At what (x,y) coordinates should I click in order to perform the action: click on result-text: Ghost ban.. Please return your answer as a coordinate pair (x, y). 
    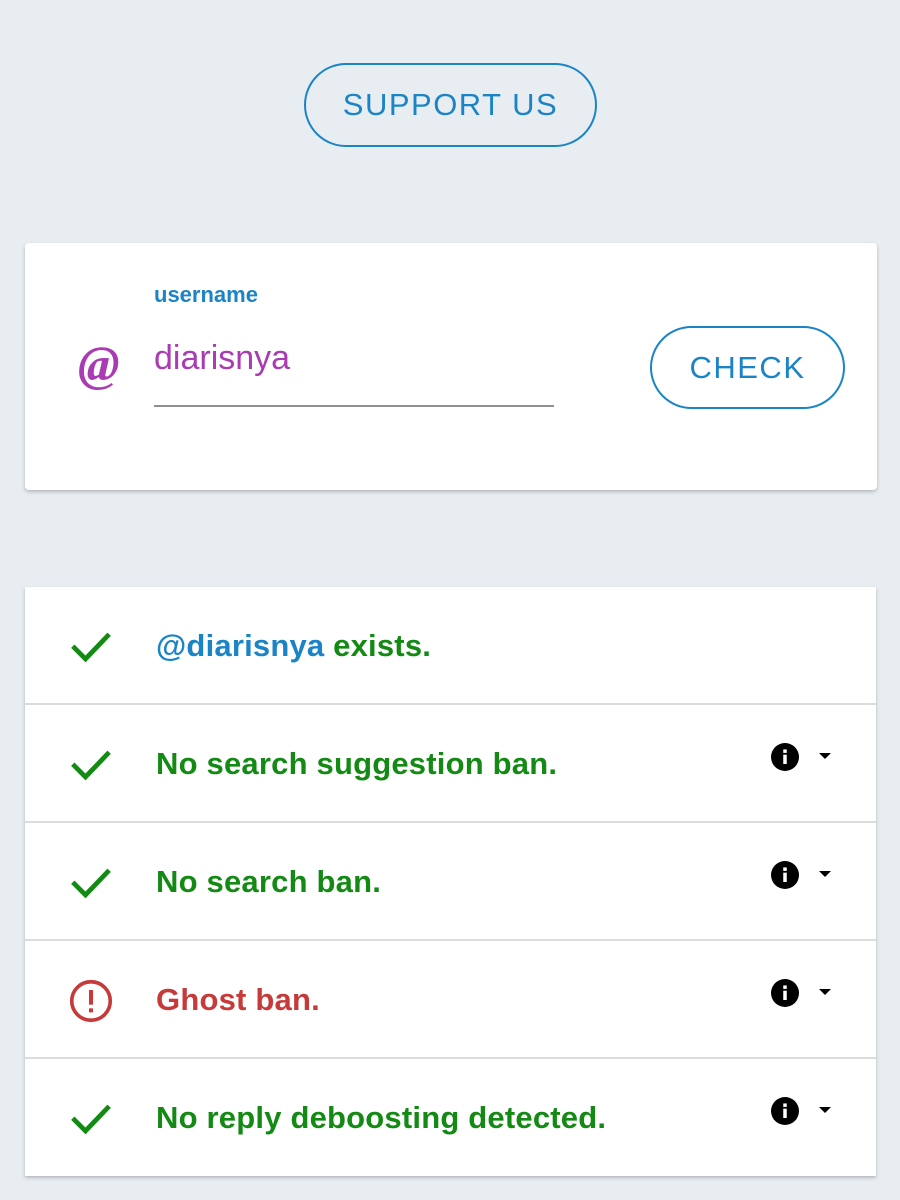
    Looking at the image, I should click on (238, 999).